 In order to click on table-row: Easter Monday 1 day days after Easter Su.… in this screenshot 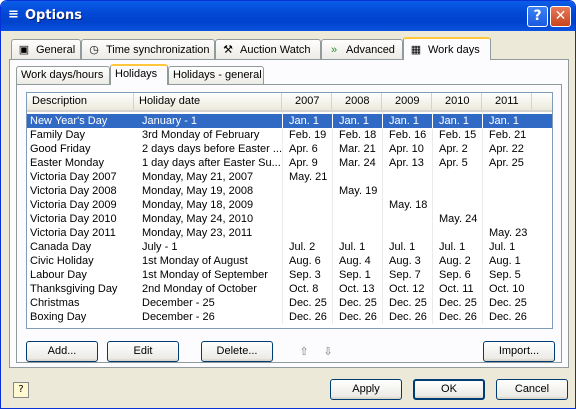, I will do `click(289, 163)`.